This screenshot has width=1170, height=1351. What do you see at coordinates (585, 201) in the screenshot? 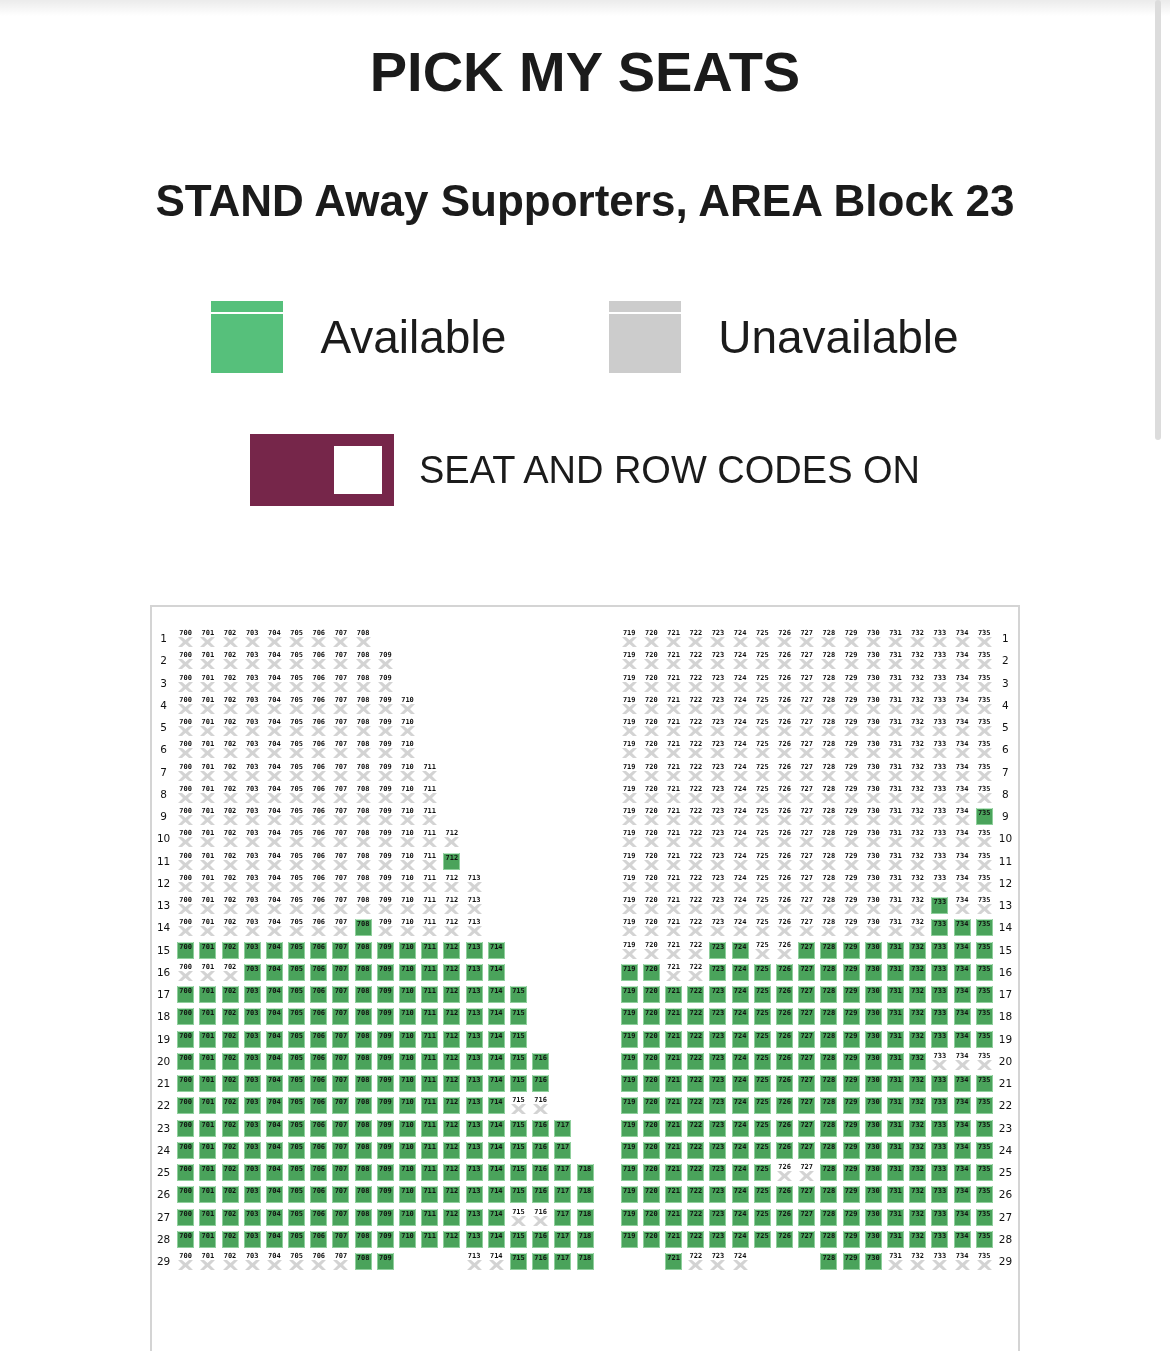
I see `block-title: STAND Away Supporters, AREA Block 23` at bounding box center [585, 201].